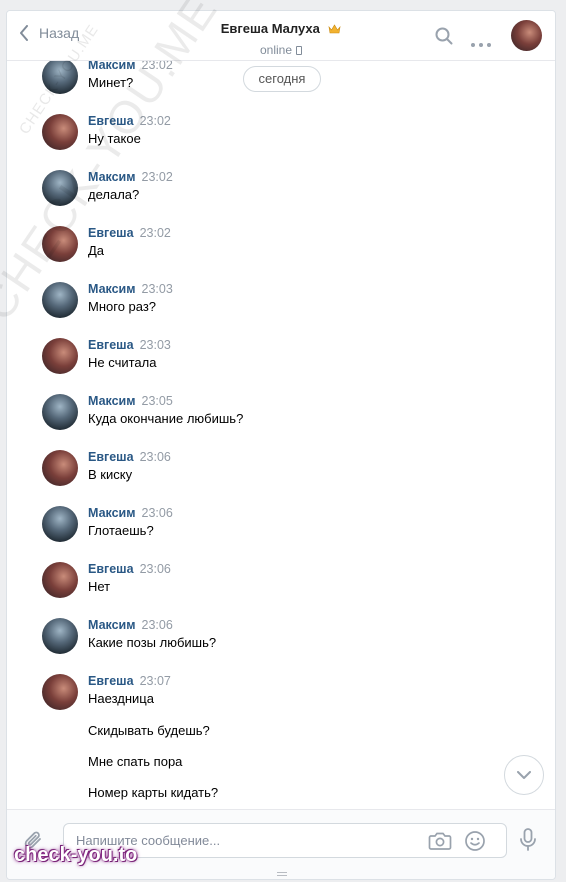 This screenshot has height=882, width=566. Describe the element at coordinates (121, 530) in the screenshot. I see `message-text: Глотаешь?` at that location.